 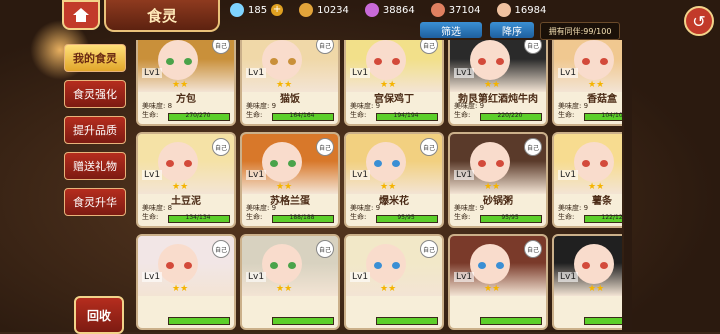 I want to click on hp-value: 194/194, so click(x=406, y=115).